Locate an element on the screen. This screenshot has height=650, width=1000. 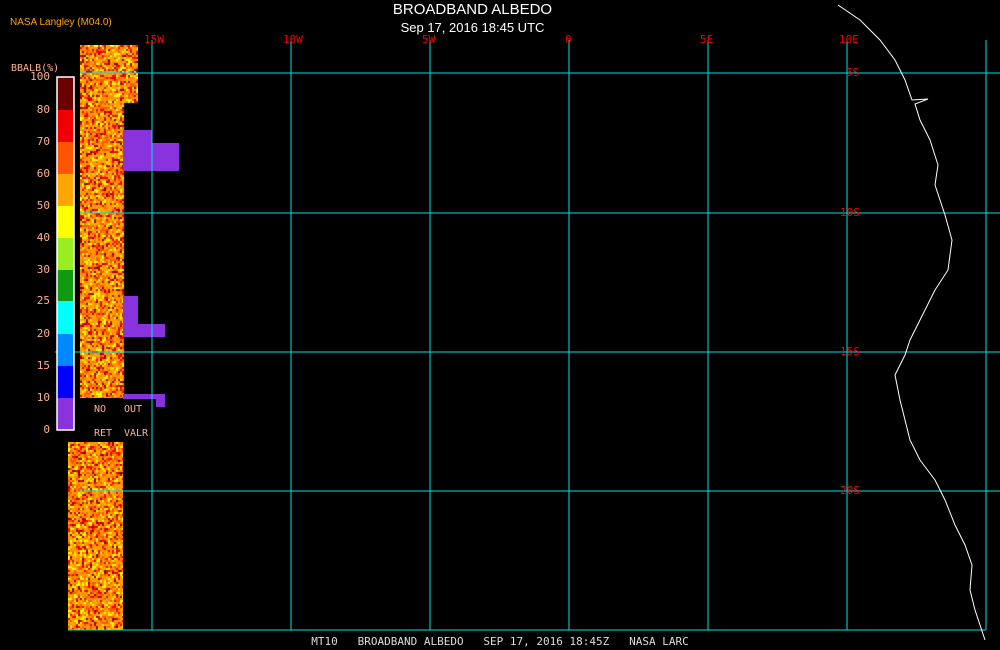
latitude-label: 15S is located at coordinates (850, 351).